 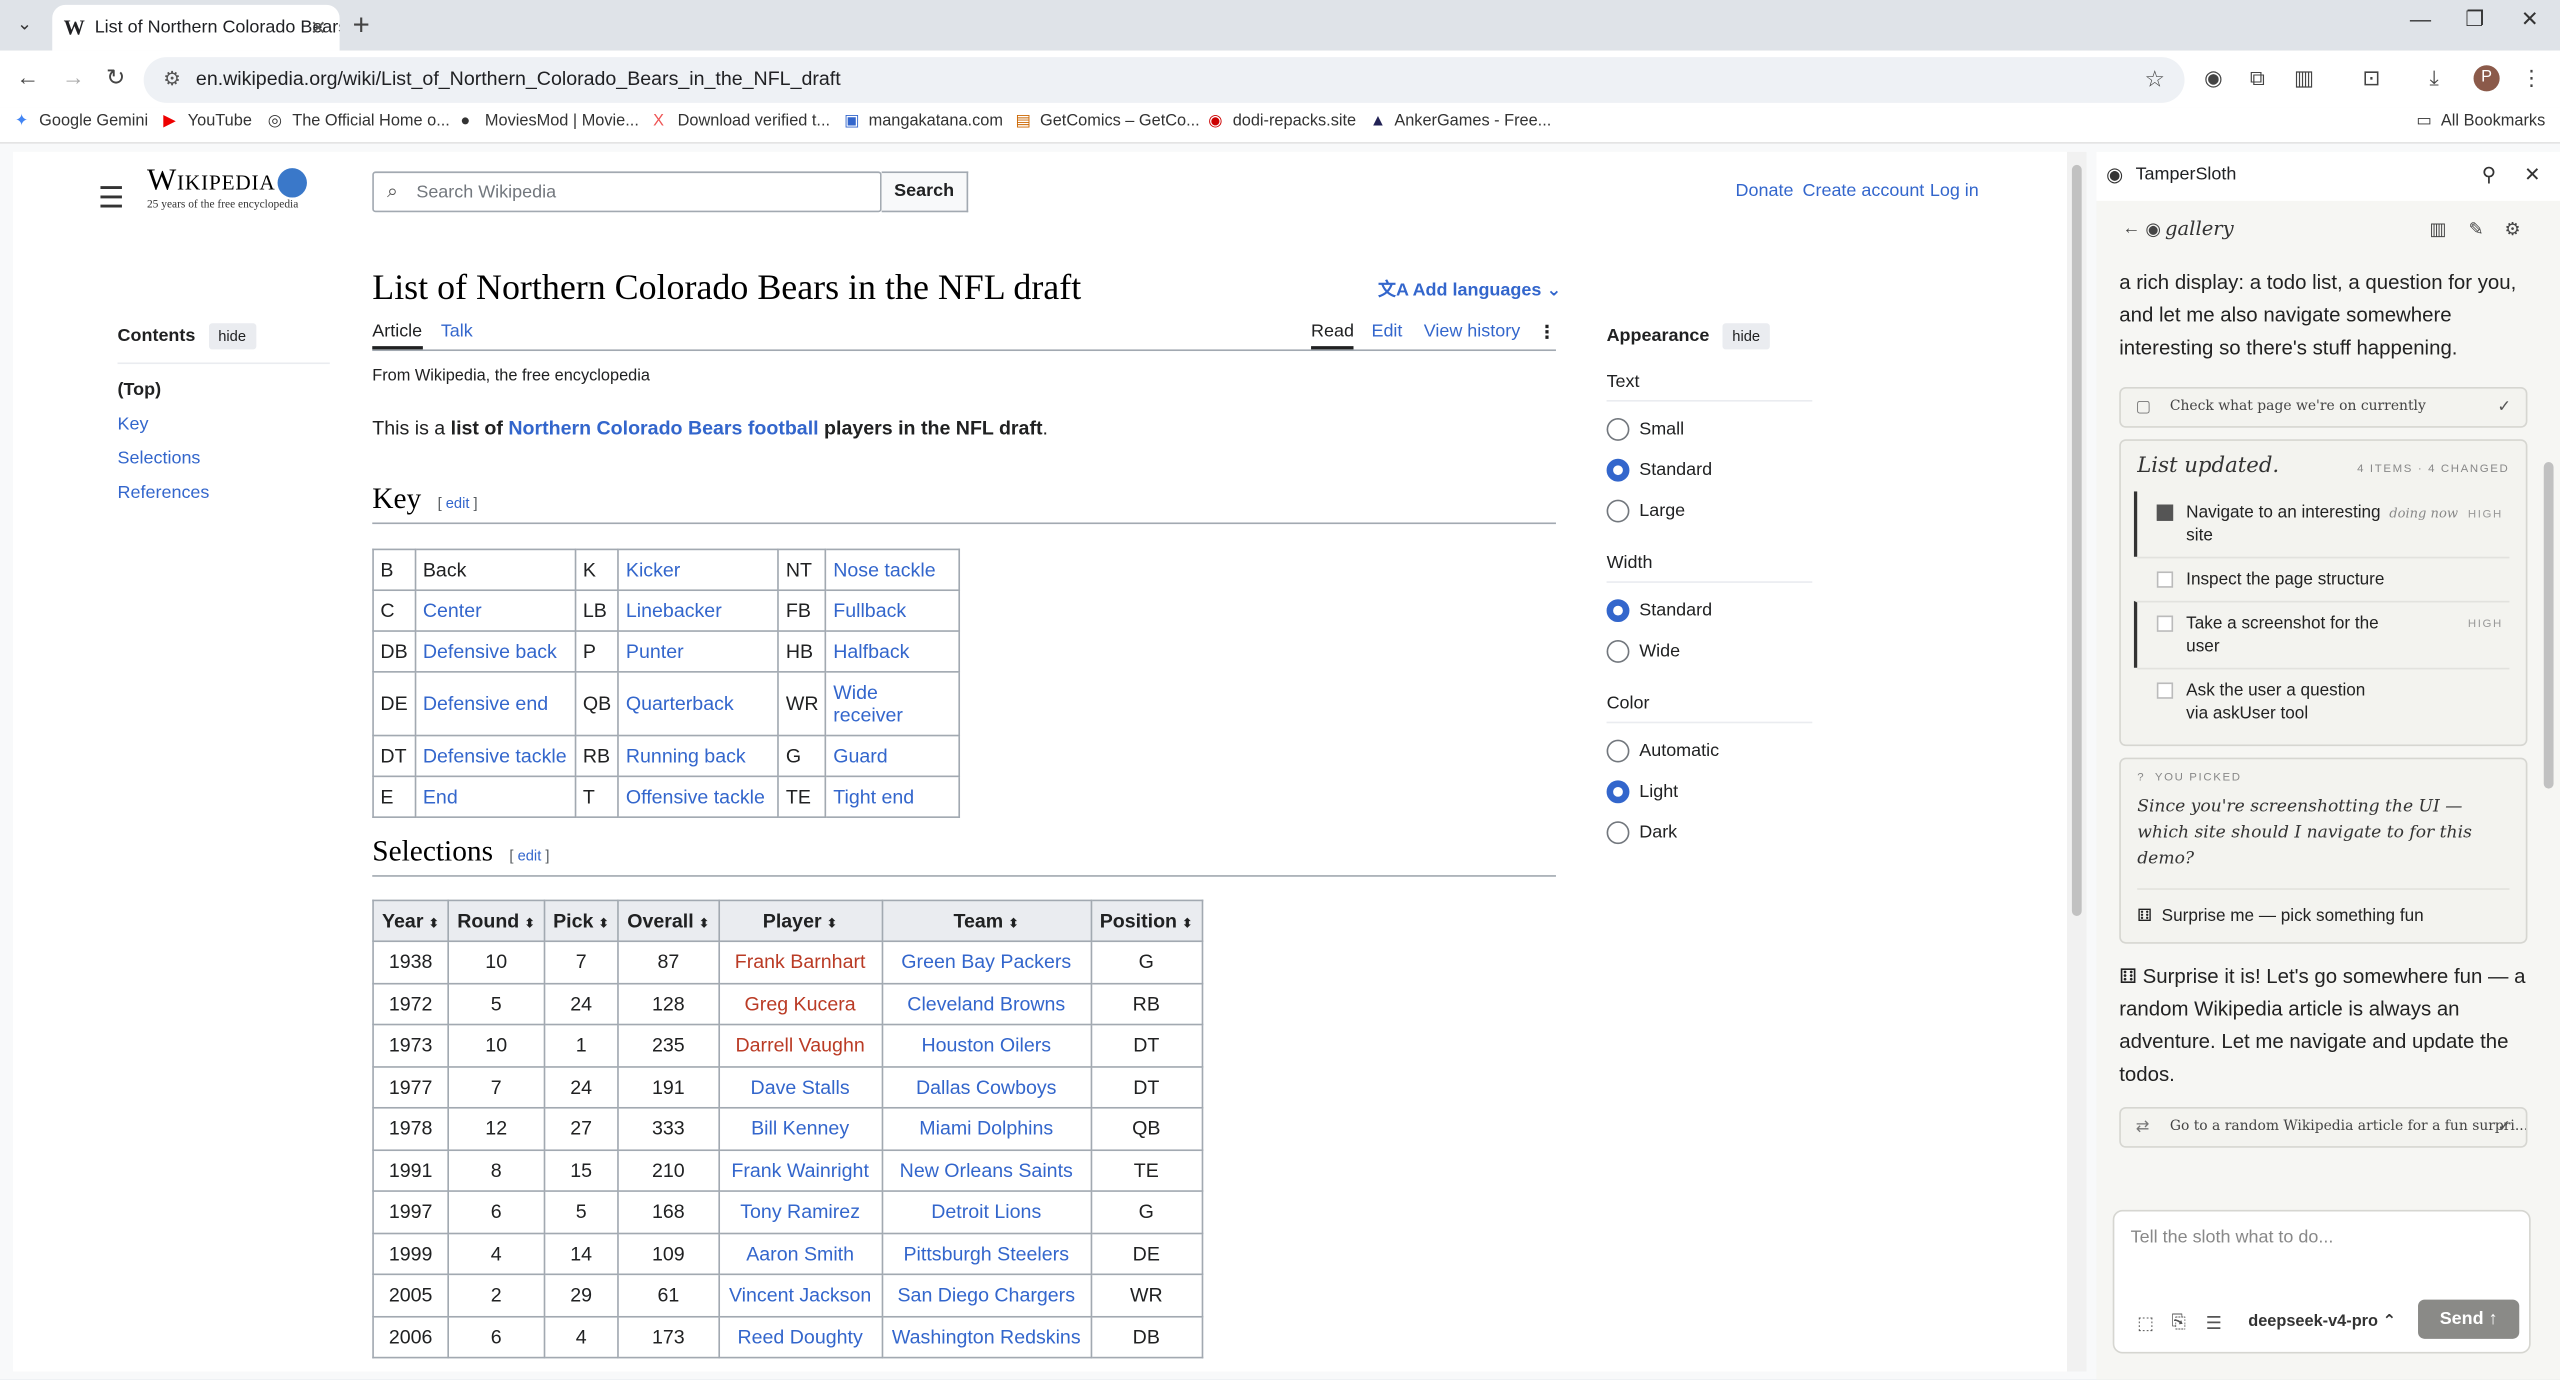 What do you see at coordinates (637, 192) in the screenshot?
I see `search-input` at bounding box center [637, 192].